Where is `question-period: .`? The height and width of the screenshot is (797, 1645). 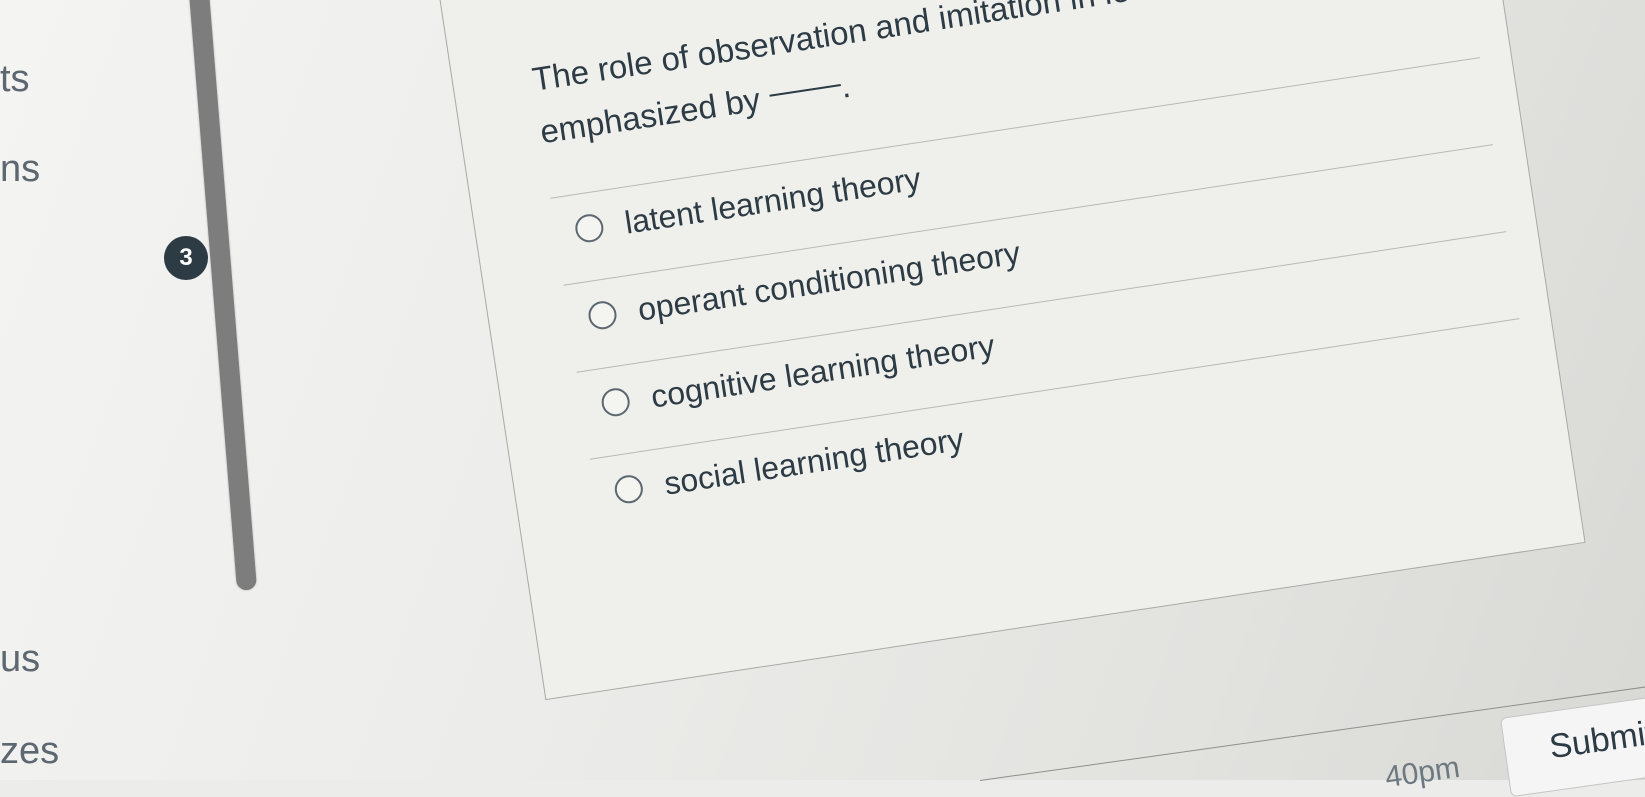 question-period: . is located at coordinates (845, 85).